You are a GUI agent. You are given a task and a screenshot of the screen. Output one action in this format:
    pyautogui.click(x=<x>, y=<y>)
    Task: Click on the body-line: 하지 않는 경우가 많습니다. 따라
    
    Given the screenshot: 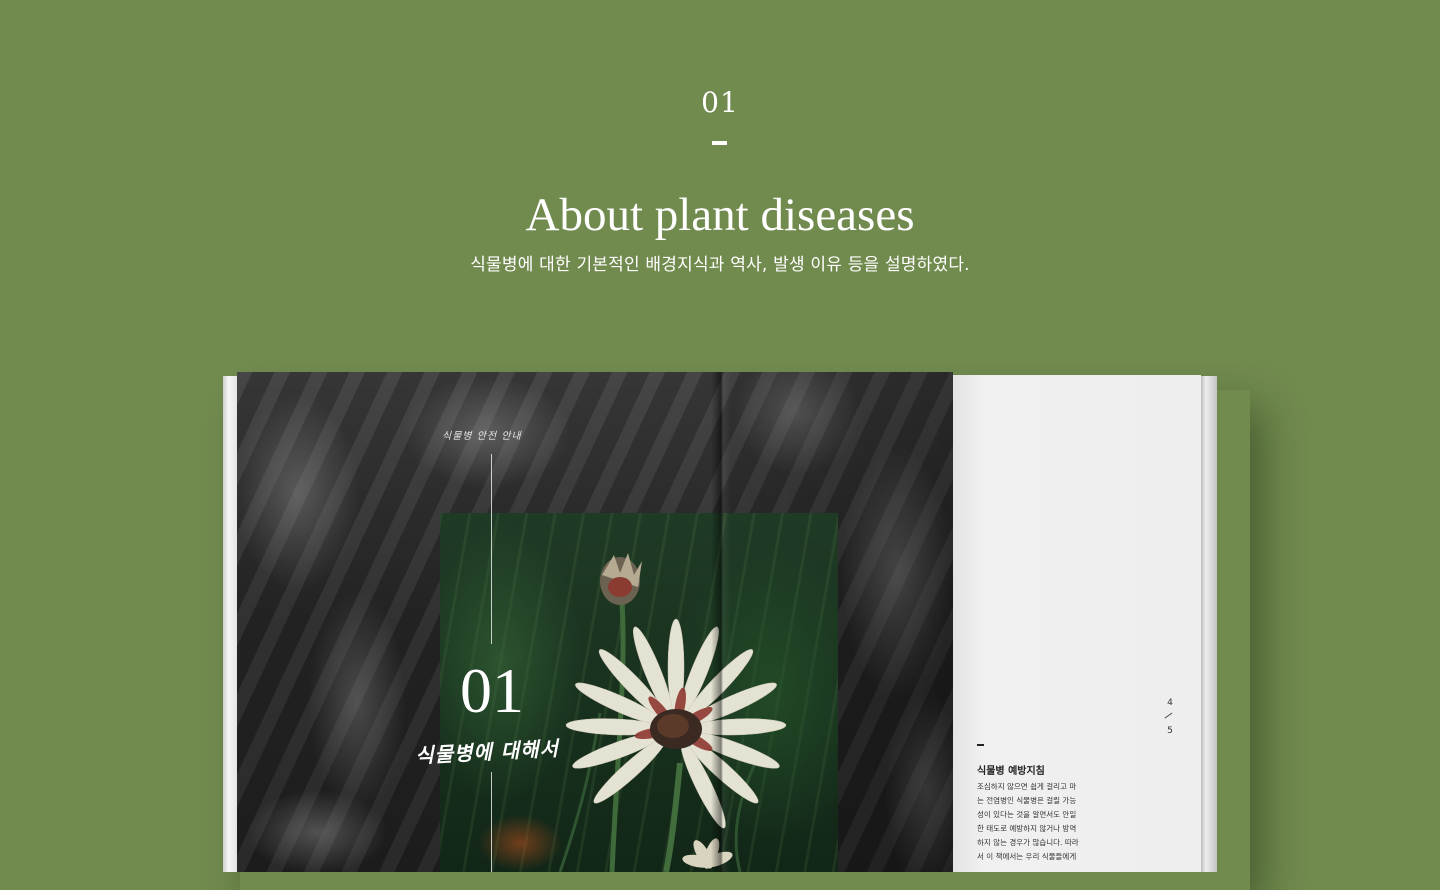 What is the action you would take?
    pyautogui.click(x=1028, y=842)
    